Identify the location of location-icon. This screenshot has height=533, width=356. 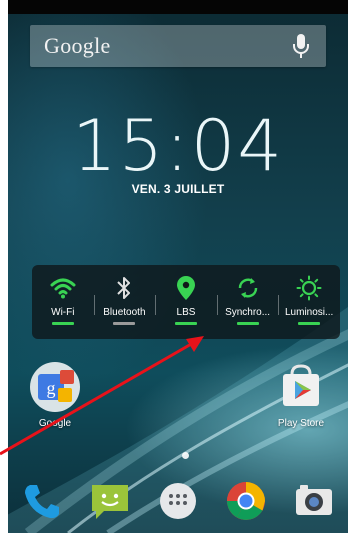
(186, 288).